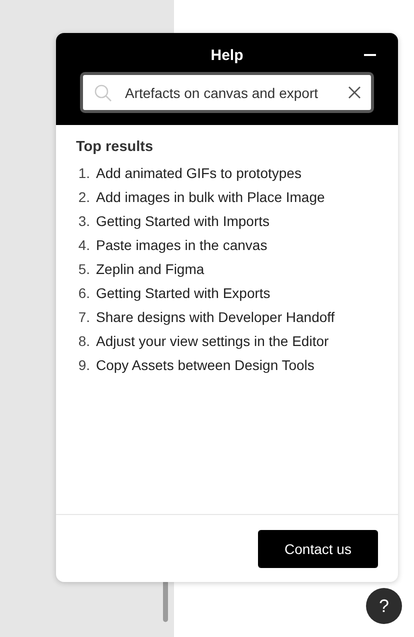  Describe the element at coordinates (115, 147) in the screenshot. I see `results-heading: Top results` at that location.